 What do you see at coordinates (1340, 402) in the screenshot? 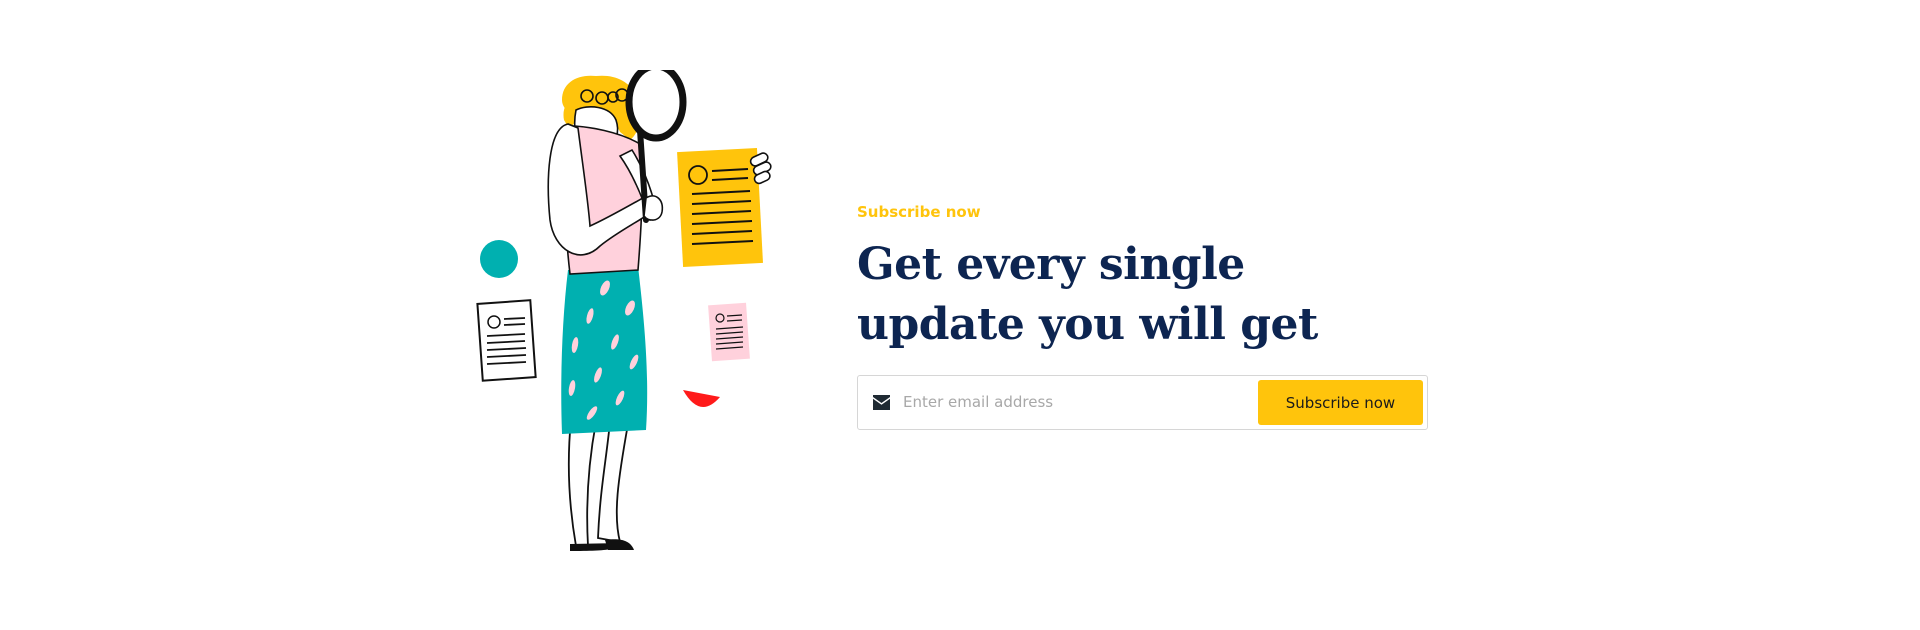
I see `subscribe-button: Subscribe now` at bounding box center [1340, 402].